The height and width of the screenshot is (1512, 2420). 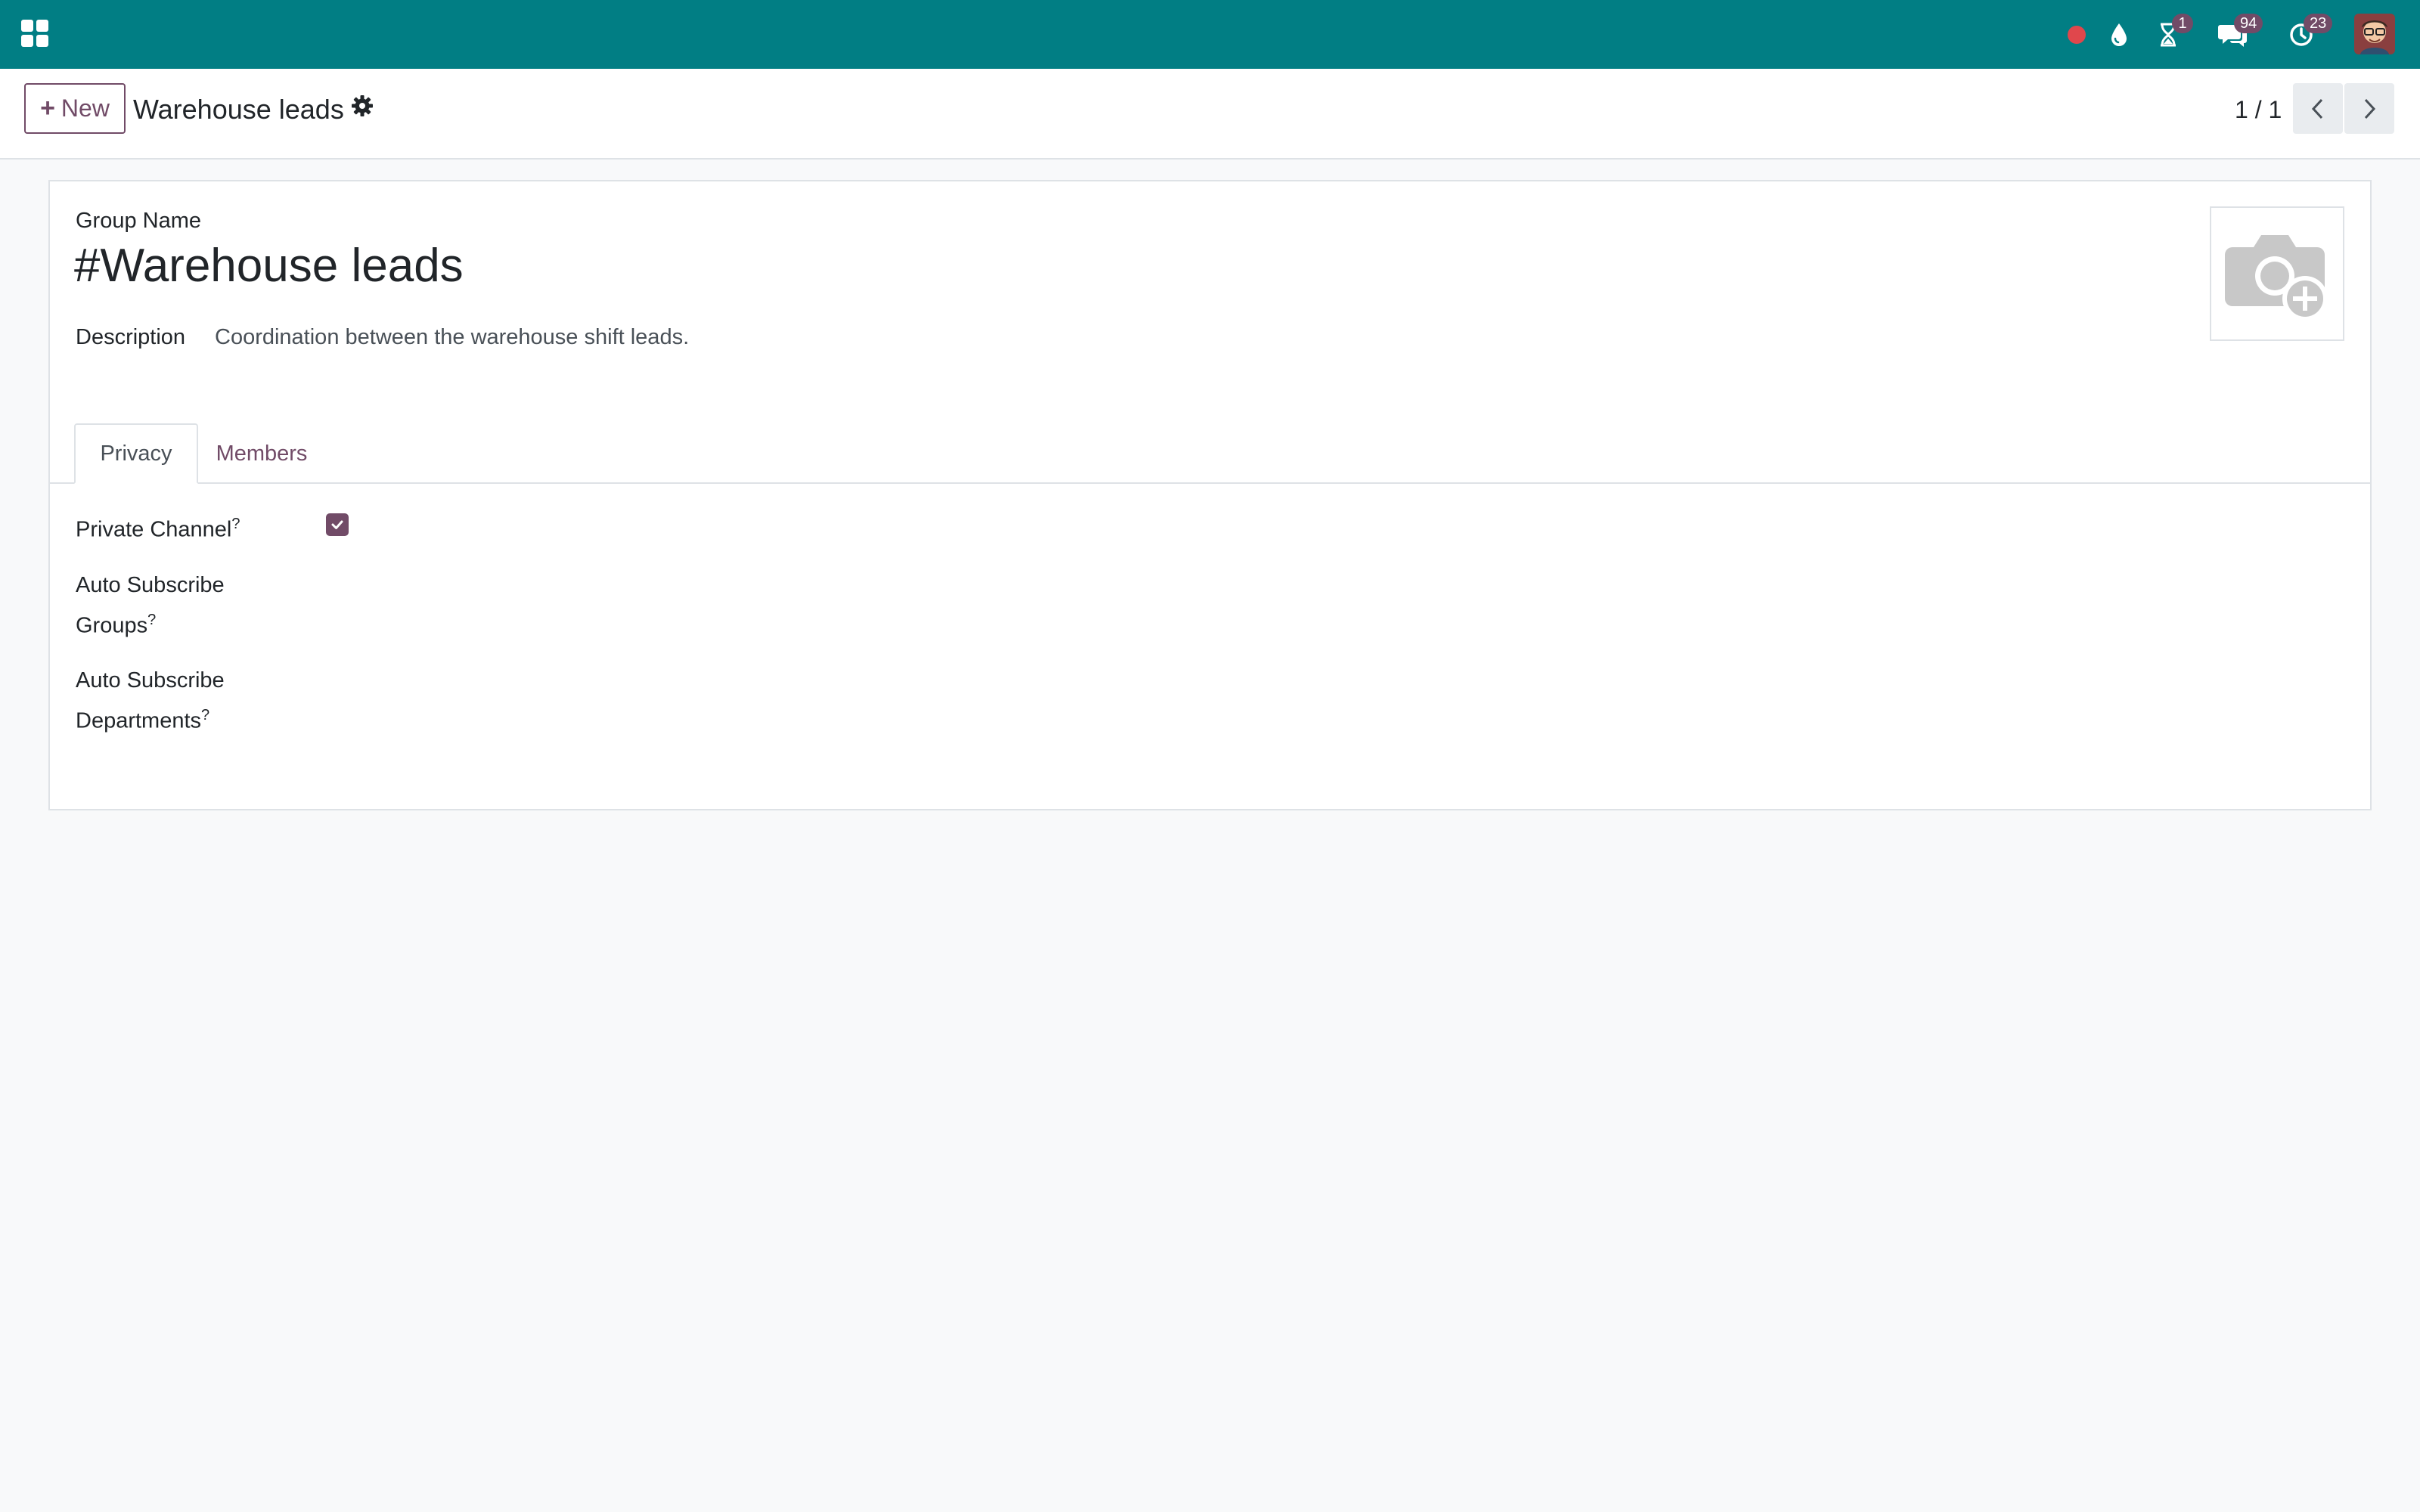 What do you see at coordinates (131, 337) in the screenshot?
I see `description-label: Description` at bounding box center [131, 337].